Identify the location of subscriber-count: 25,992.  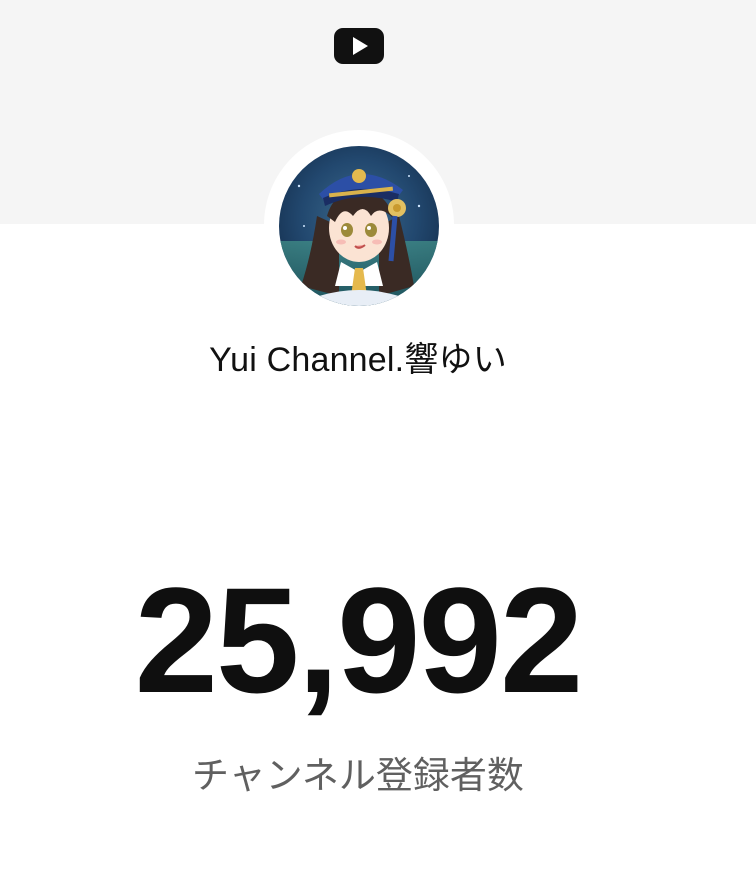
(359, 640).